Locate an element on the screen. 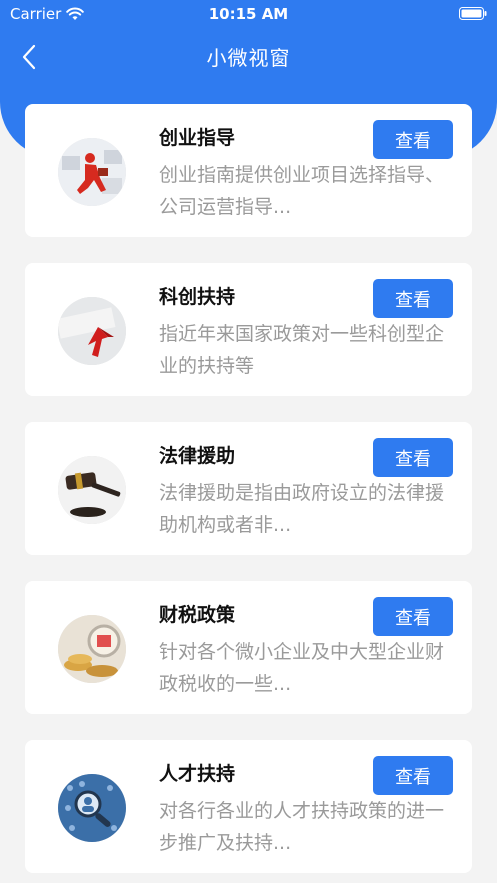 The width and height of the screenshot is (497, 883). card-title: 法律援助 is located at coordinates (197, 456).